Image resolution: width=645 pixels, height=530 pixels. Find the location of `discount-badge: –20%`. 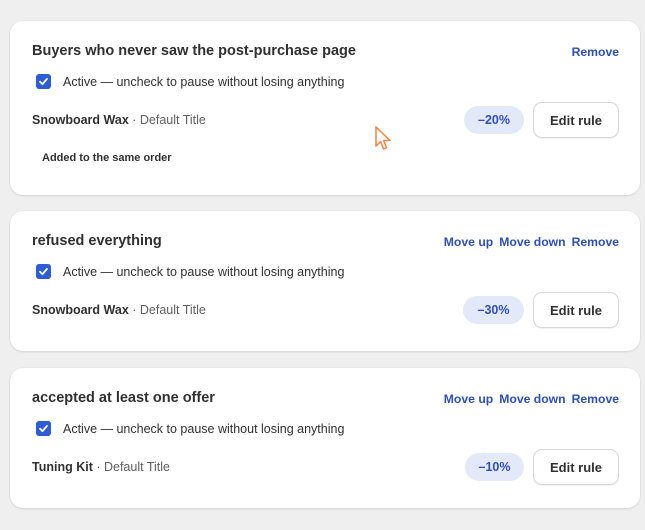

discount-badge: –20% is located at coordinates (494, 120).